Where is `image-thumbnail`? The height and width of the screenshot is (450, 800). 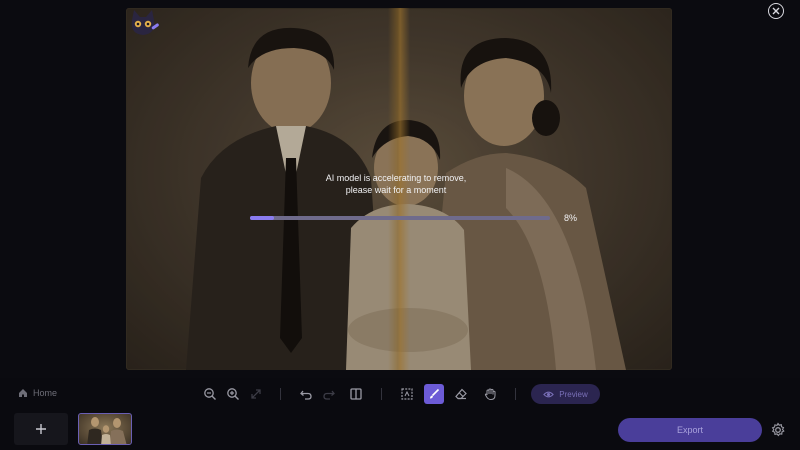
image-thumbnail is located at coordinates (105, 429).